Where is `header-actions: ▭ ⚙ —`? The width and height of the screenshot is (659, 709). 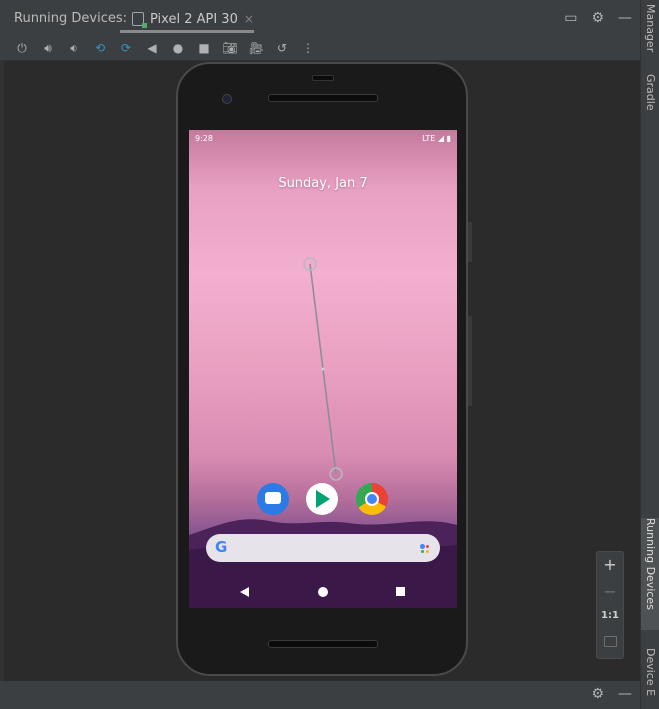 header-actions: ▭ ⚙ — is located at coordinates (598, 18).